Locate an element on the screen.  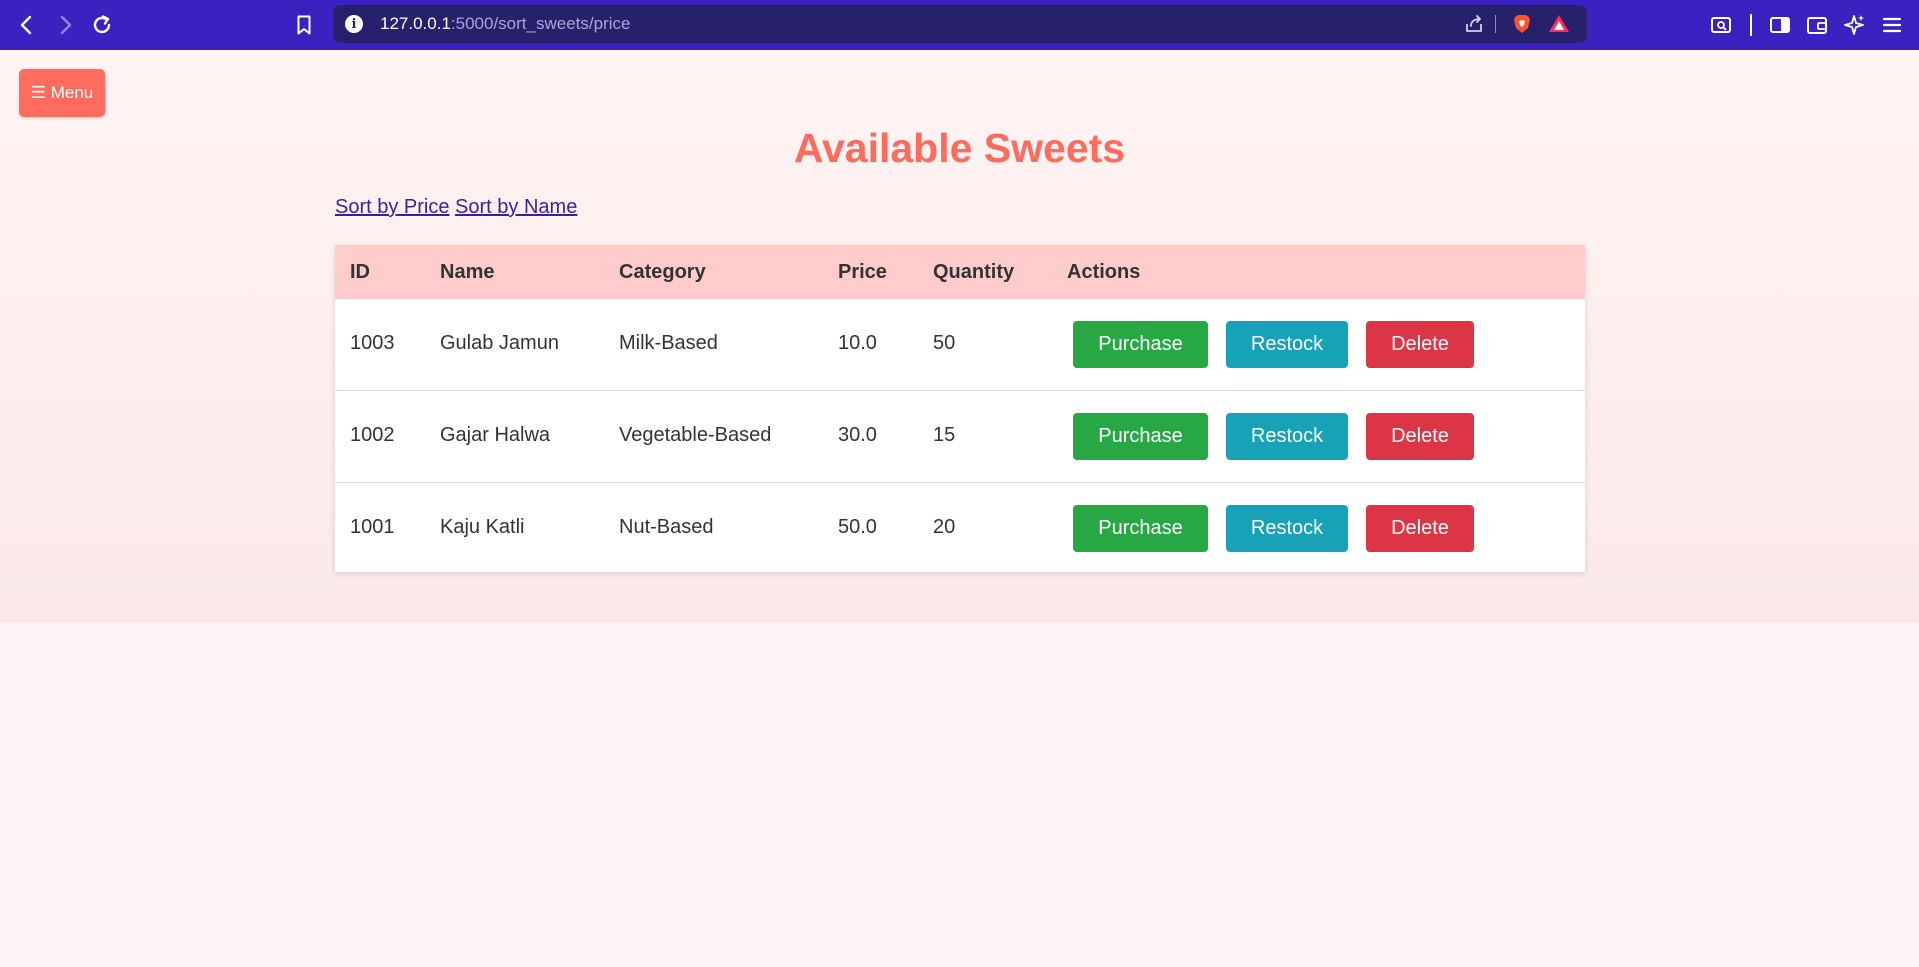
brave-rewards-icon is located at coordinates (1559, 24).